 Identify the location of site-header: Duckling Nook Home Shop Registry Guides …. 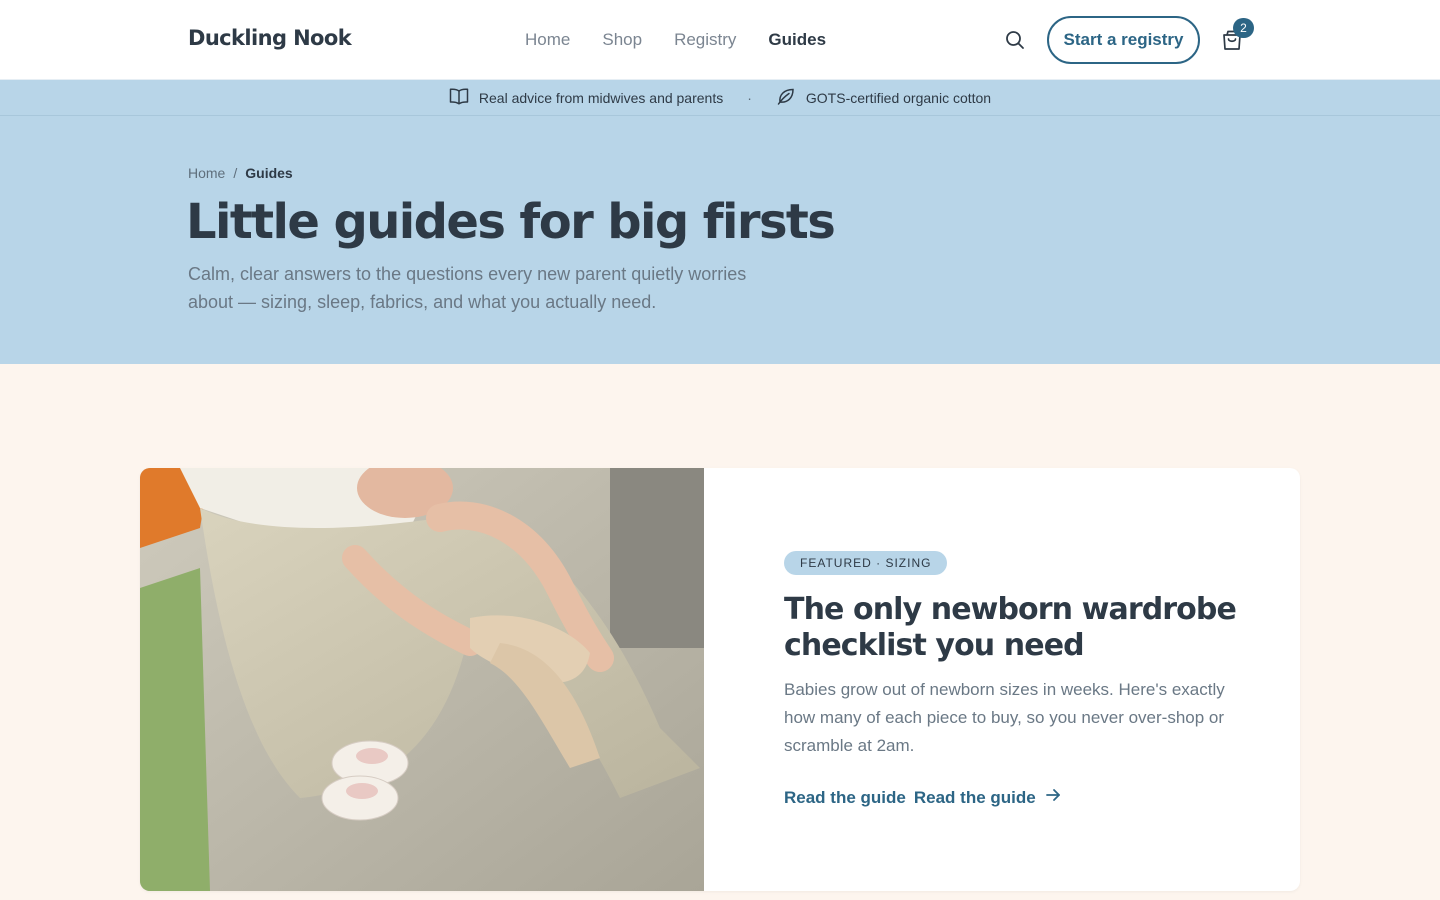
(720, 40).